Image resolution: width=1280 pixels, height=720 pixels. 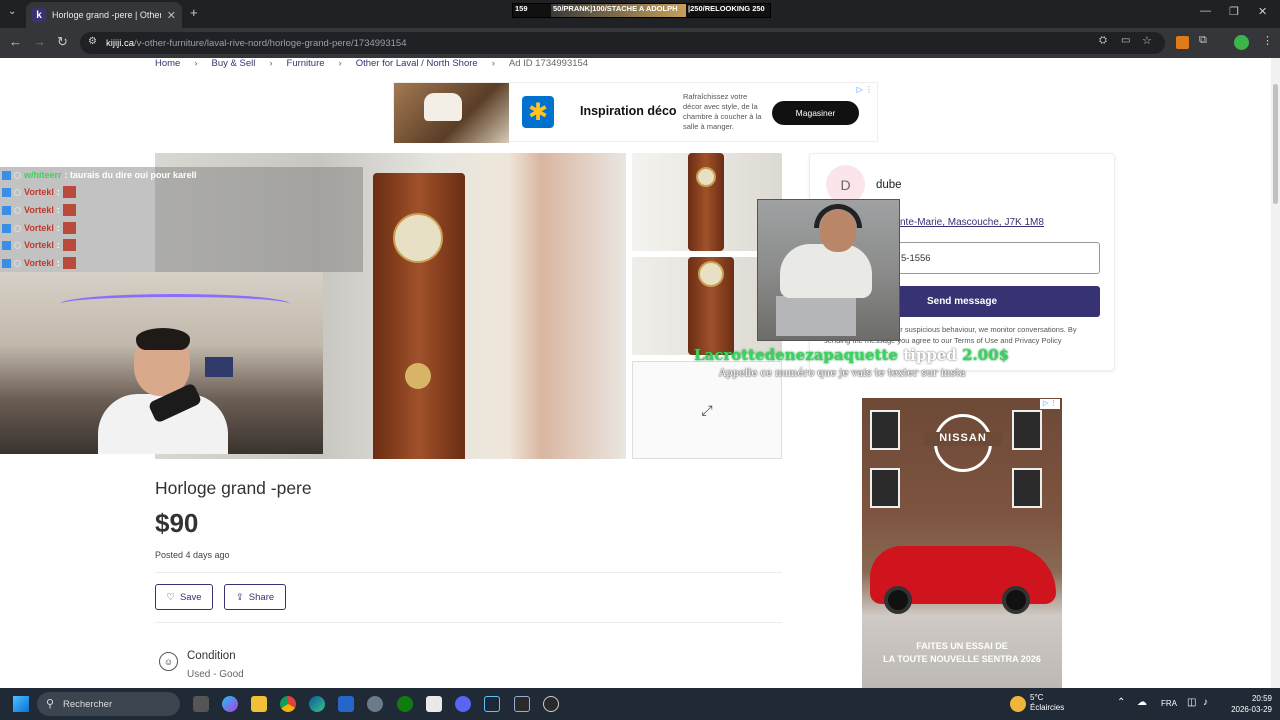 What do you see at coordinates (168, 661) in the screenshot?
I see `condition-icon: ☺` at bounding box center [168, 661].